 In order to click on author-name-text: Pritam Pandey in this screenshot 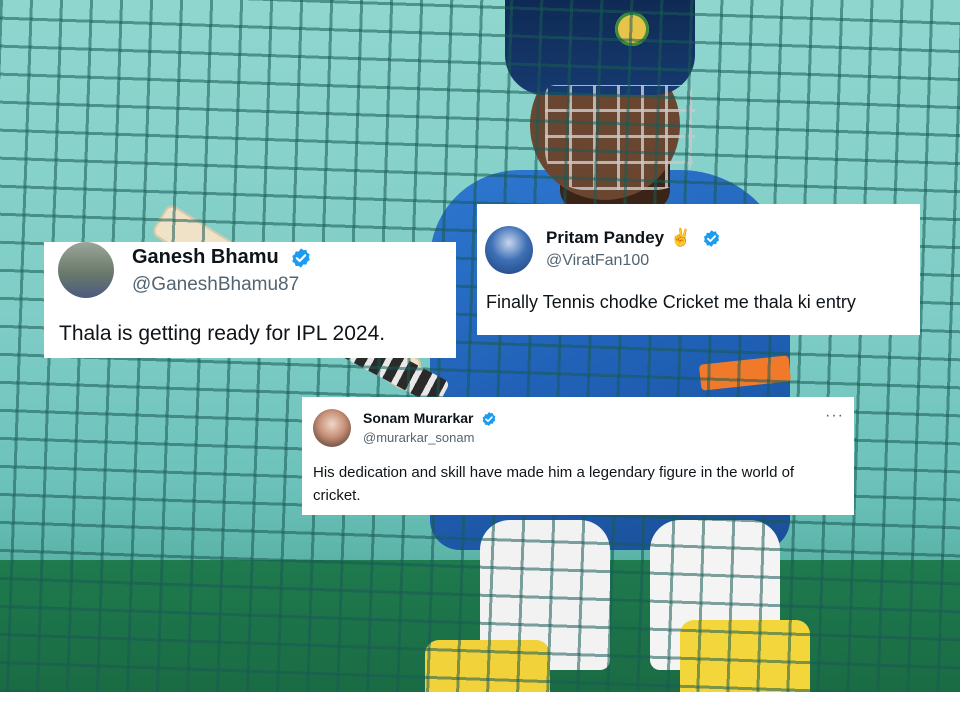, I will do `click(605, 237)`.